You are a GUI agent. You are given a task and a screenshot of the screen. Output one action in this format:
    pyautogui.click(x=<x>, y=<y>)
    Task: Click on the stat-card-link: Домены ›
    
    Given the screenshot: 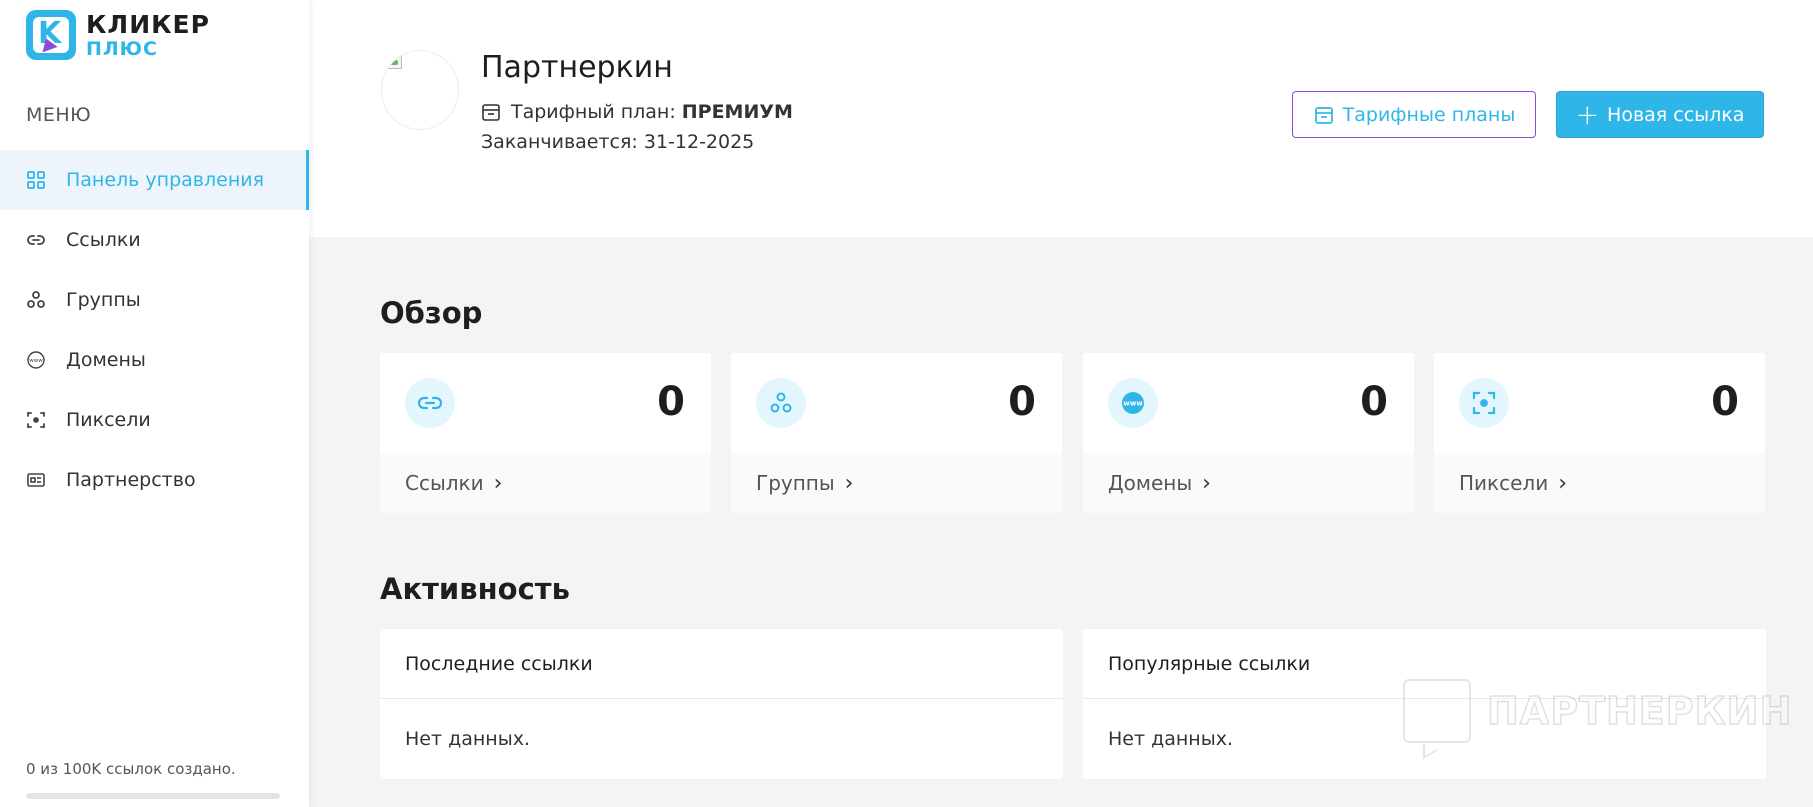 What is the action you would take?
    pyautogui.click(x=1248, y=483)
    